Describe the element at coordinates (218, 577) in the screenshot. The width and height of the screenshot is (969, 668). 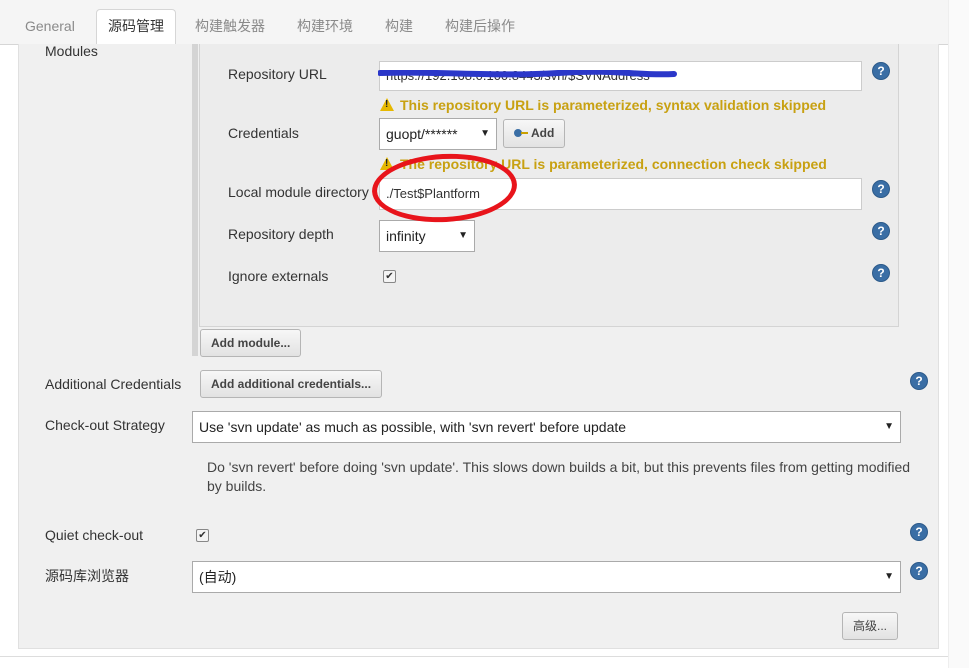
I see `repository-browser-selected: (自动)` at that location.